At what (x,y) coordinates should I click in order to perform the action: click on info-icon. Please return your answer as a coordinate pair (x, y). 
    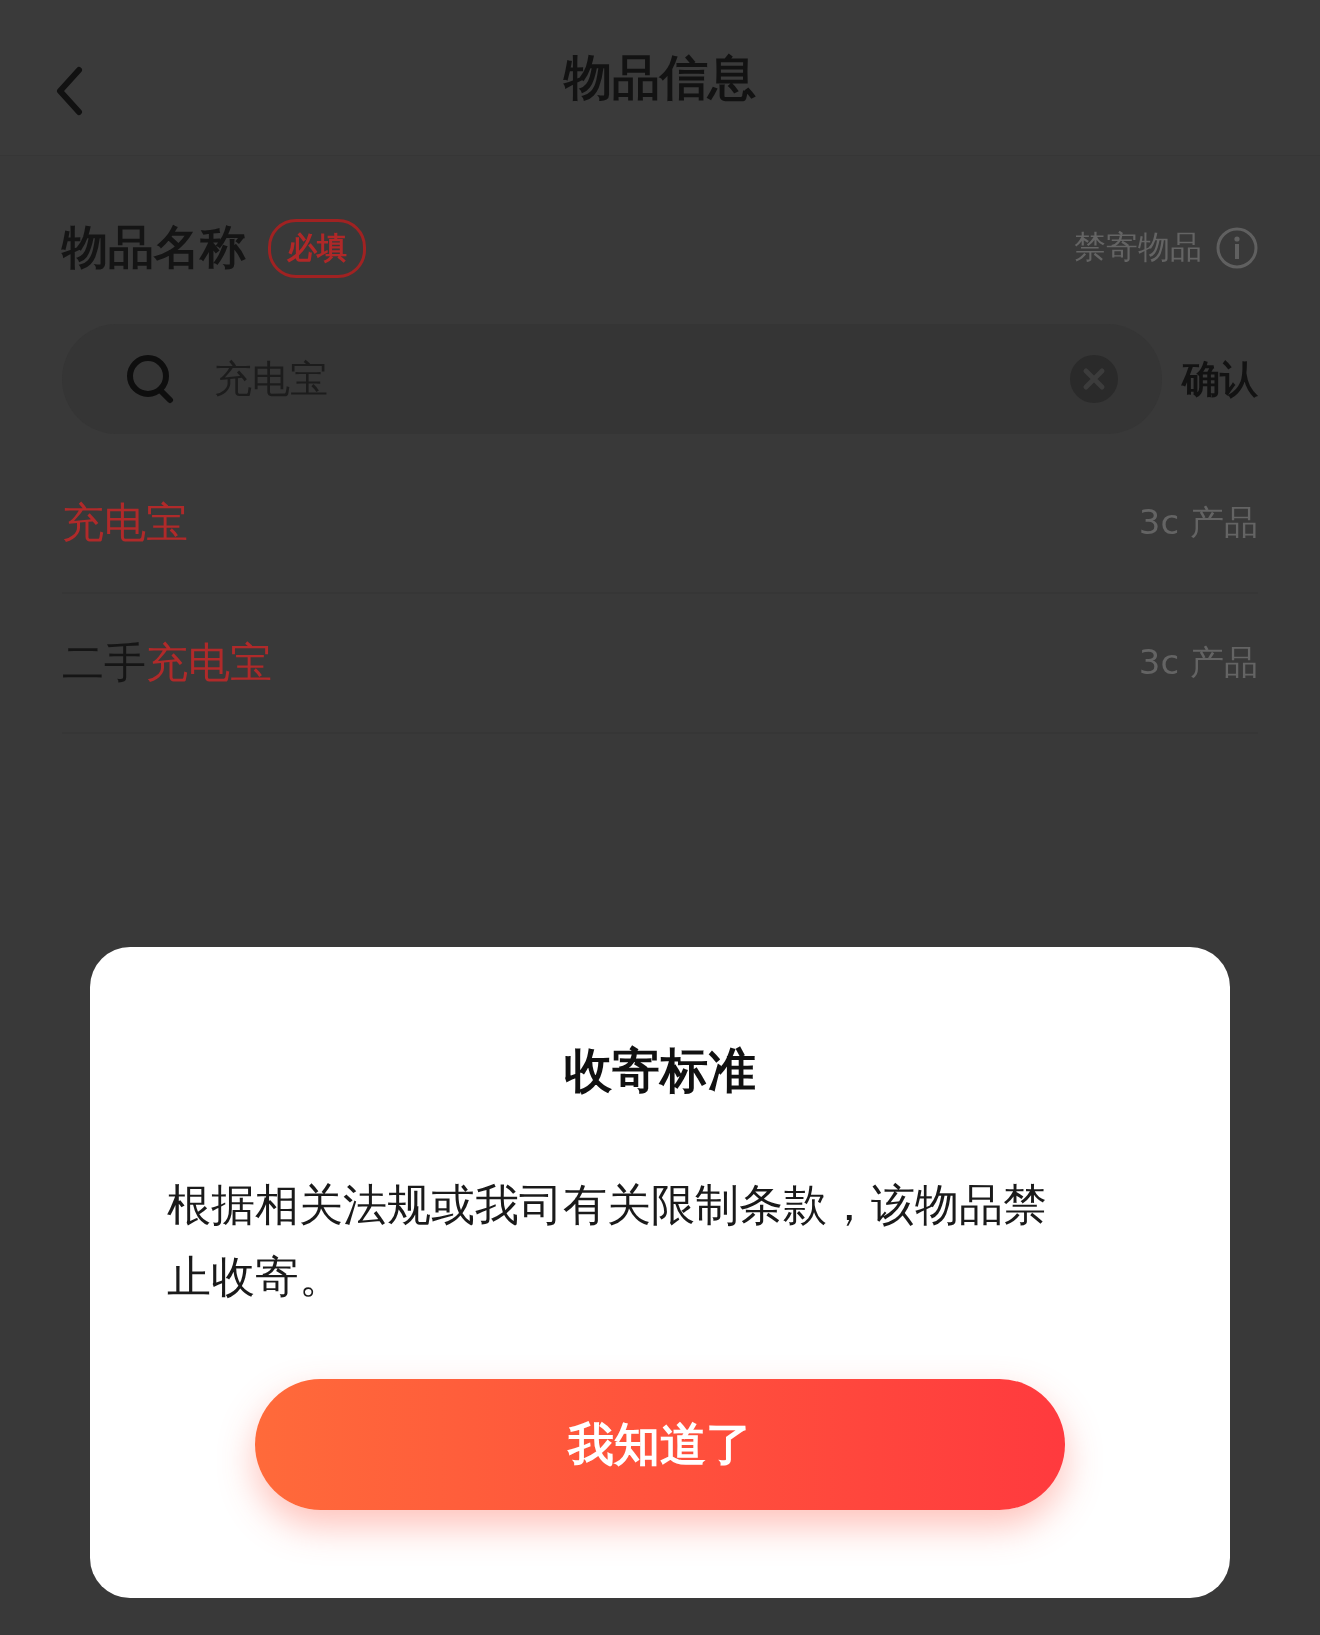
    Looking at the image, I should click on (1237, 248).